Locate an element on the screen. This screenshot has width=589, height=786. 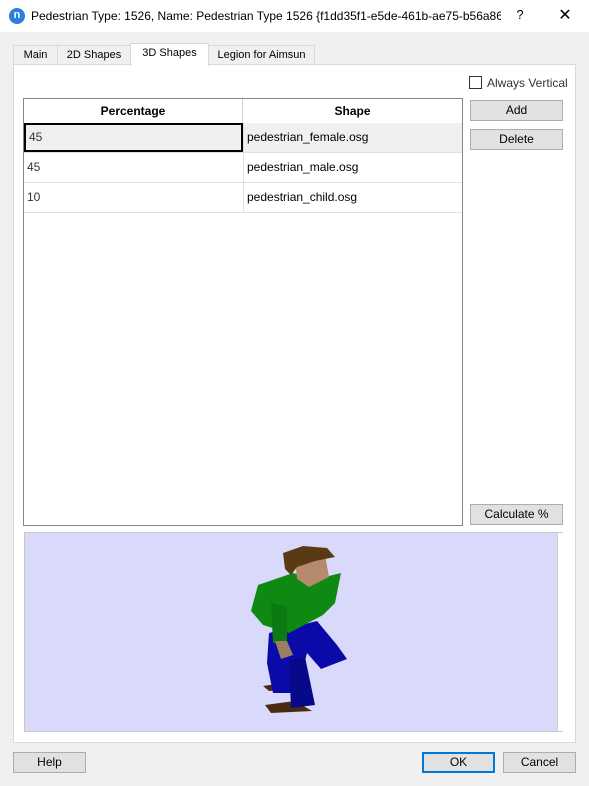
help-icon: ? is located at coordinates (520, 14).